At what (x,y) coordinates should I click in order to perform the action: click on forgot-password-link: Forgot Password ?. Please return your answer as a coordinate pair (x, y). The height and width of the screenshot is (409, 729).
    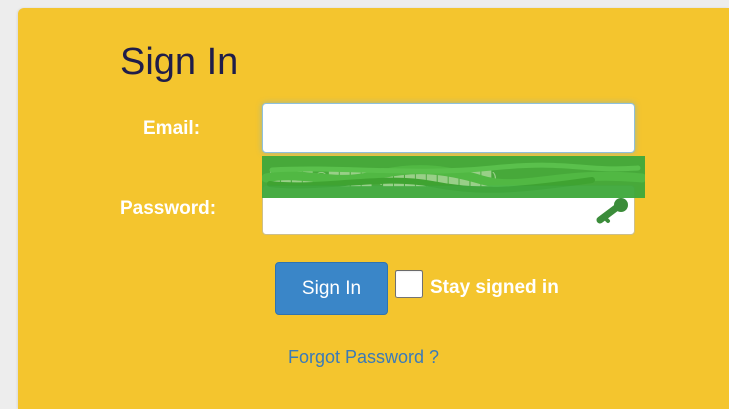
    Looking at the image, I should click on (363, 357).